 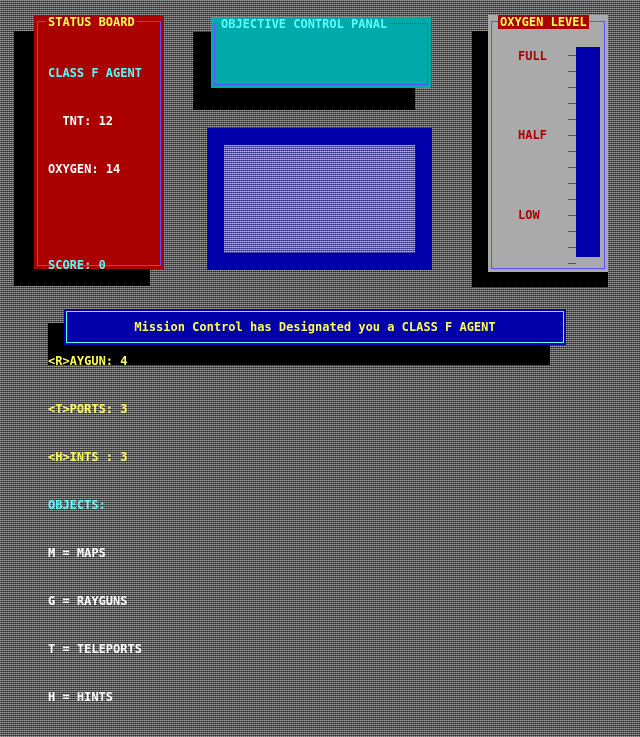 I want to click on oxygen-level-panel: OXYGEN LEVEL FULL HALF LOW, so click(x=548, y=143).